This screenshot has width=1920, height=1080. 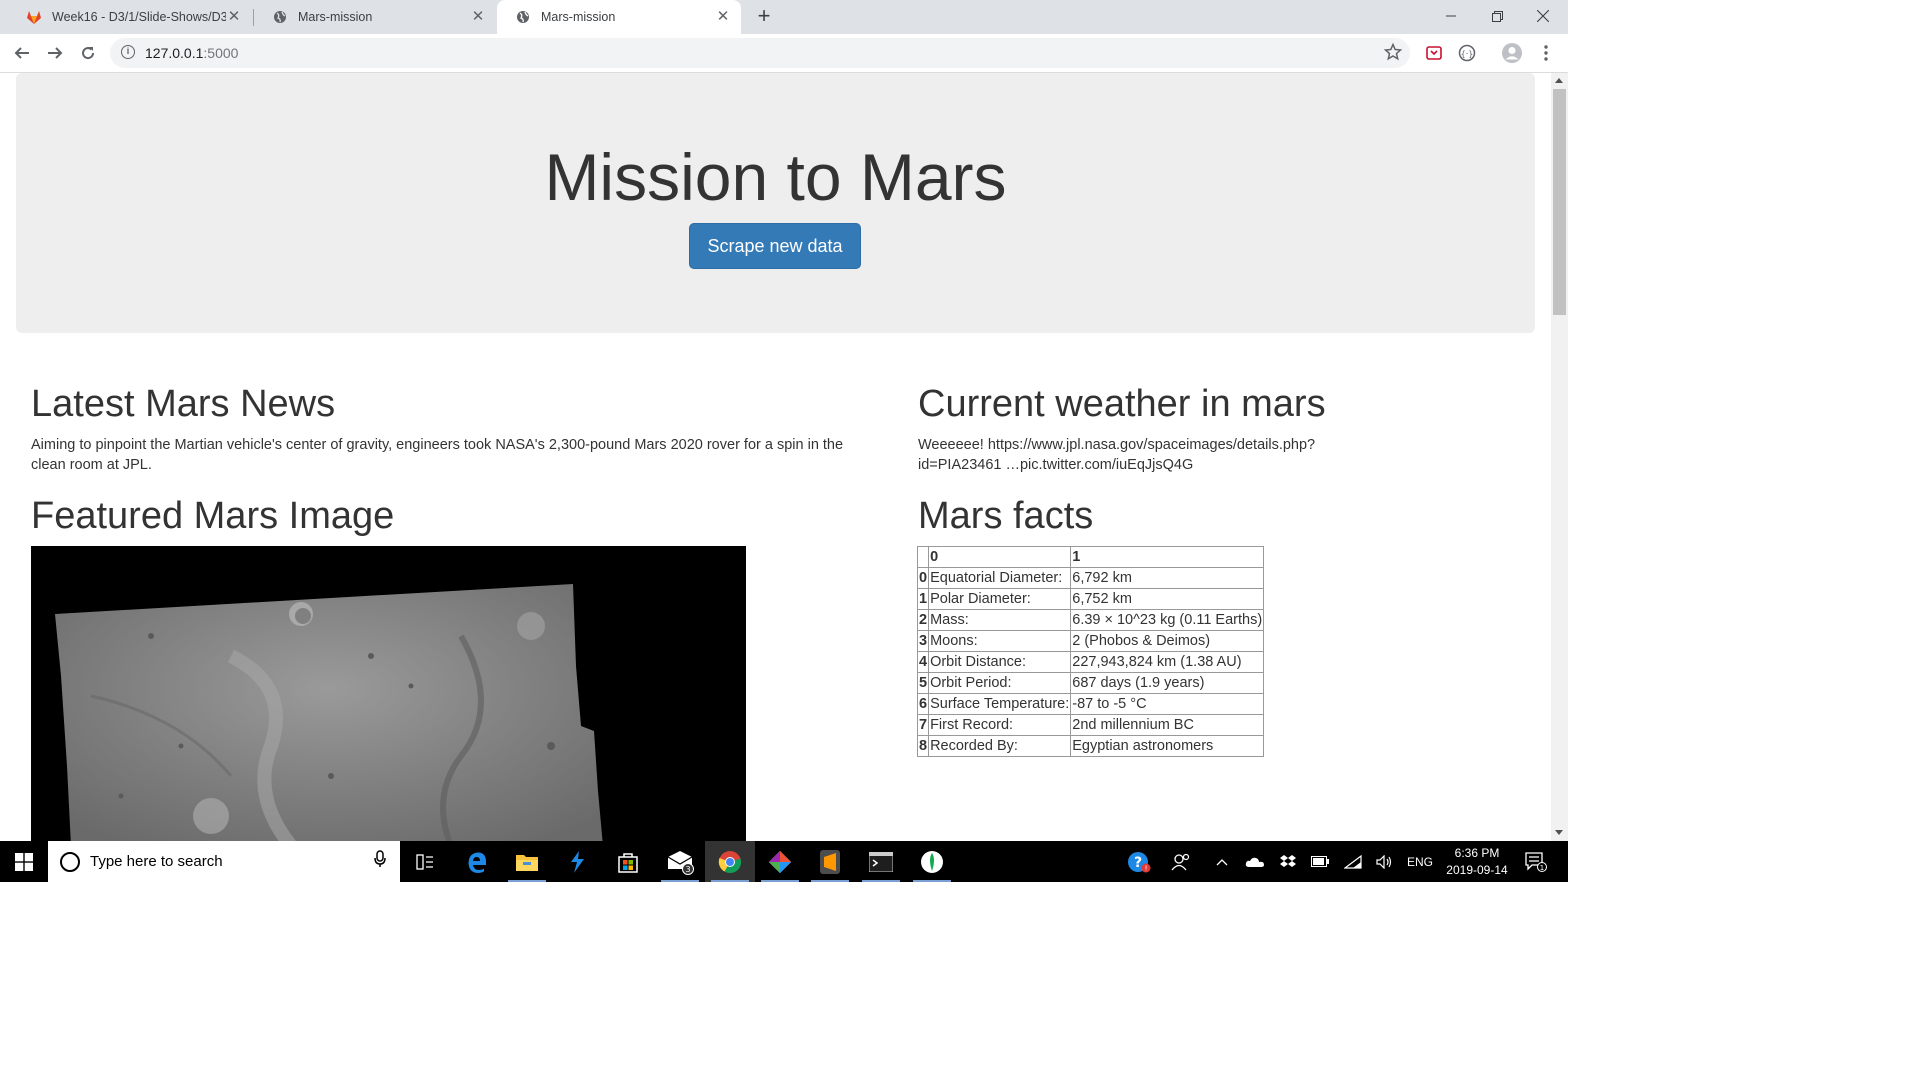 I want to click on table-row: 4 Orbit Distance: 227,943,824 km (1.38 AU), so click(x=1090, y=662).